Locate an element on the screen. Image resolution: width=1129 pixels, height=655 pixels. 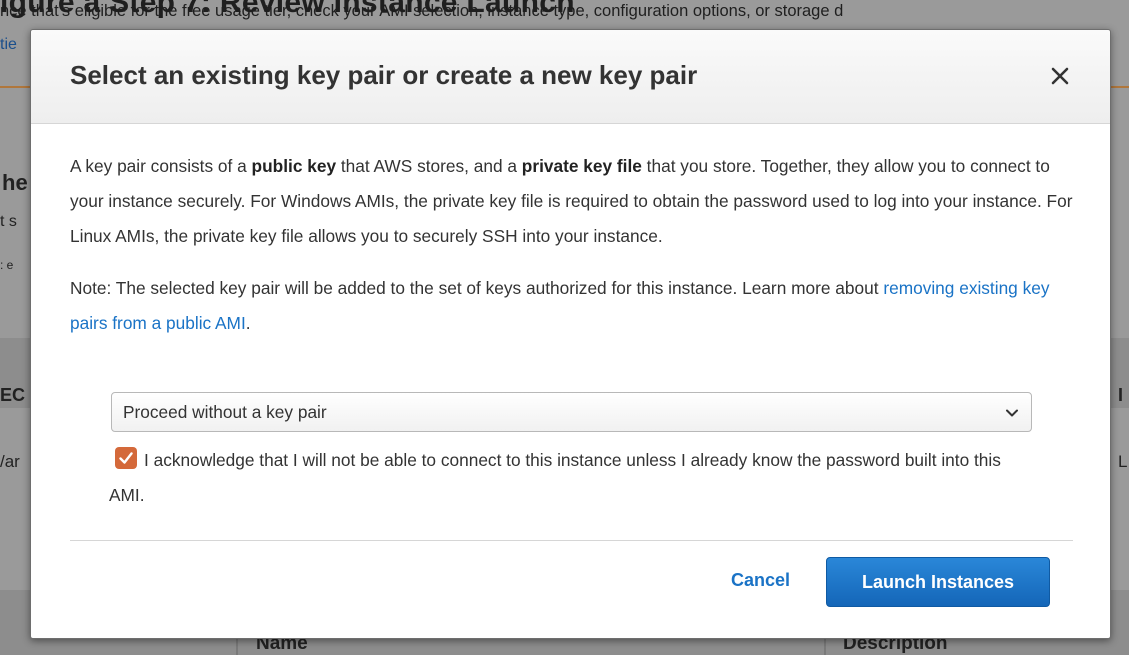
background-link-fragment: tie is located at coordinates (8, 44).